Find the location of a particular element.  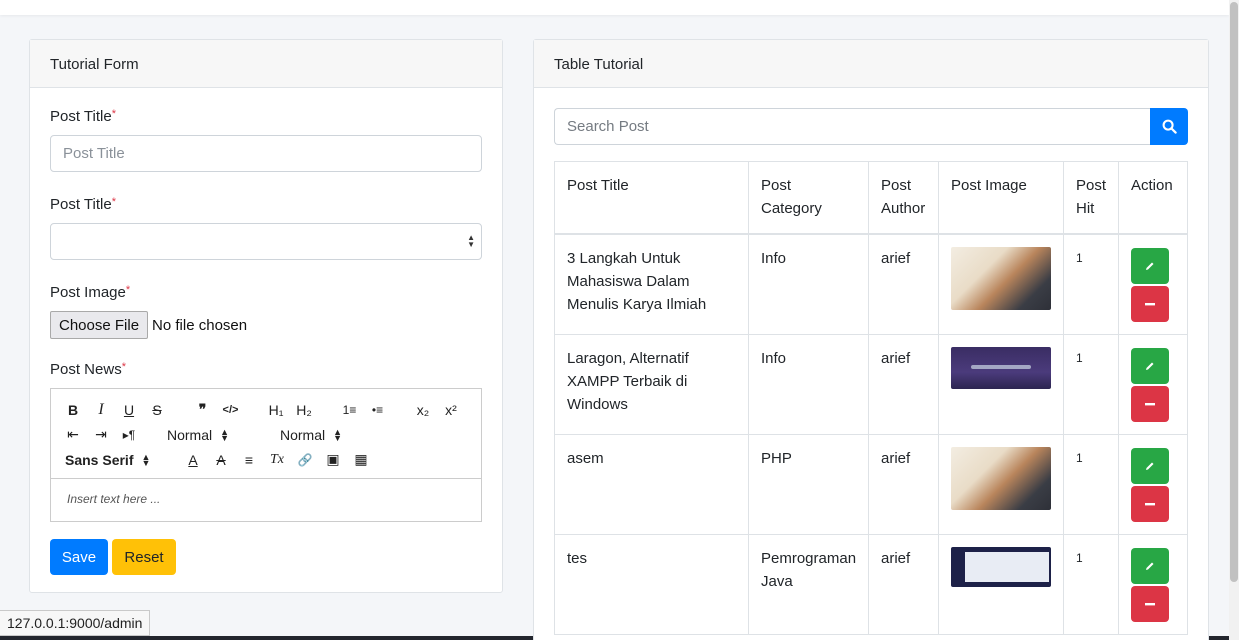

post-title-input is located at coordinates (266, 153).